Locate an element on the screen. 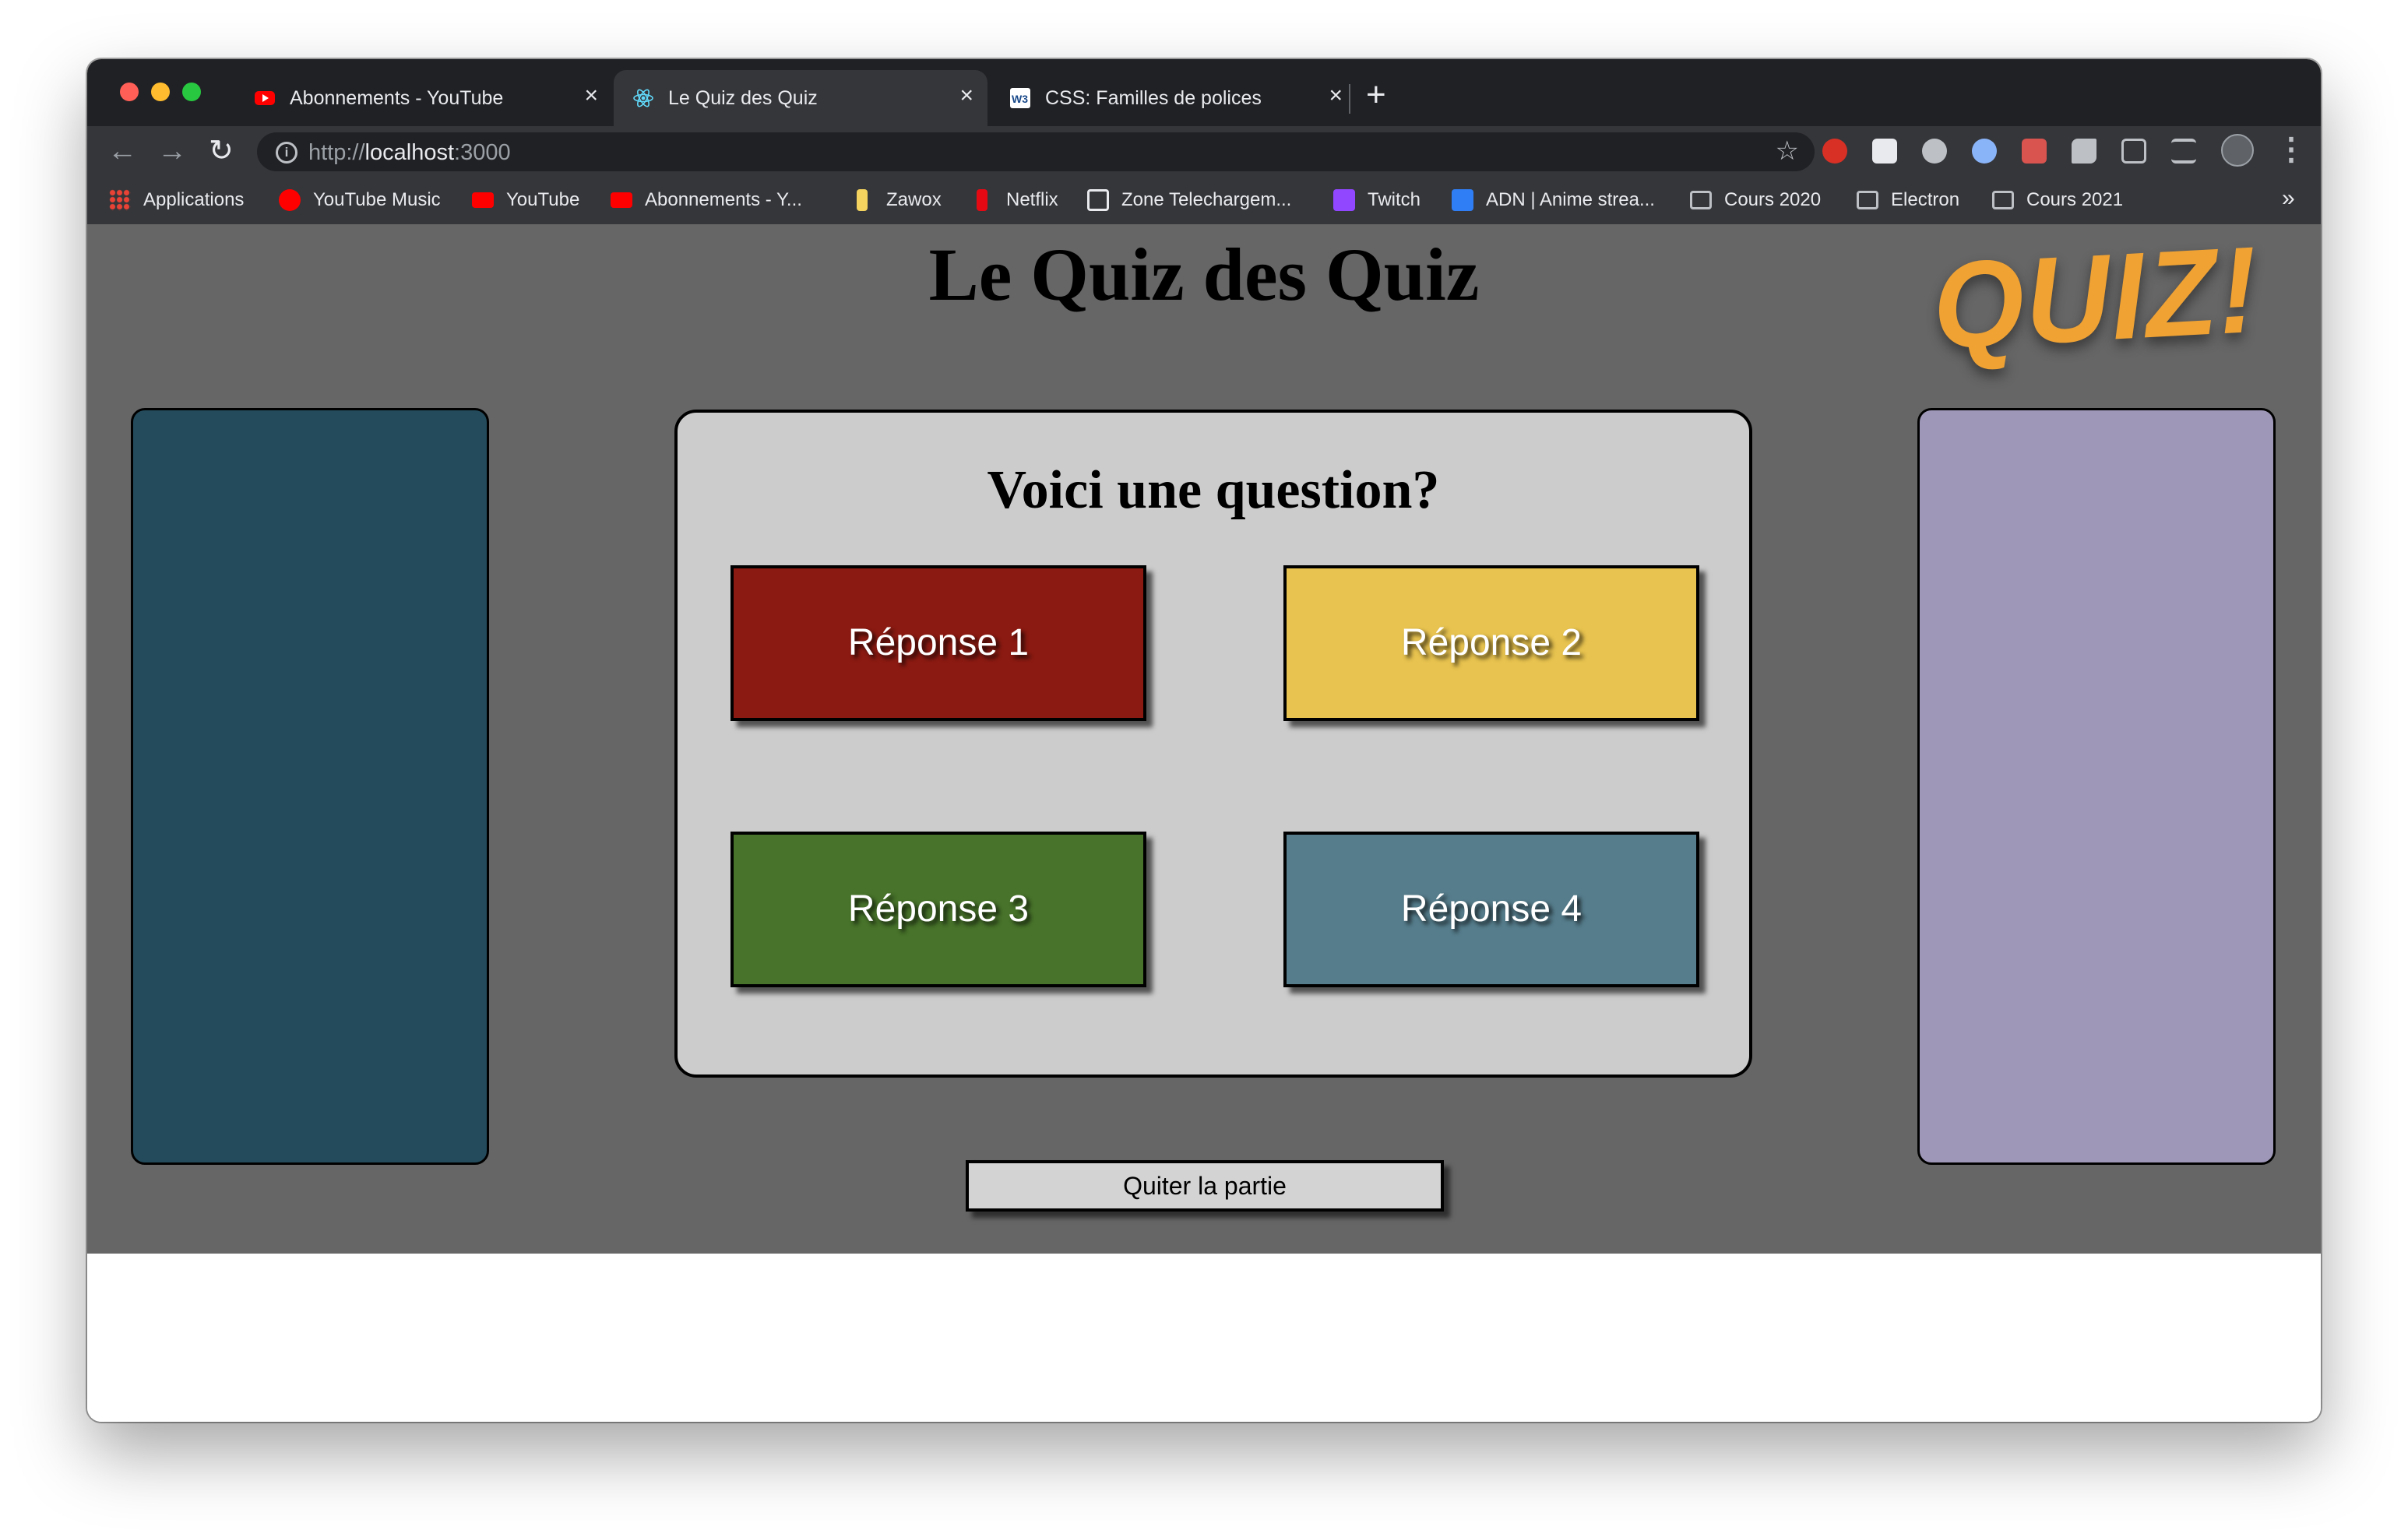 This screenshot has width=2408, height=1537. extensions-puzzle-icon is located at coordinates (2084, 151).